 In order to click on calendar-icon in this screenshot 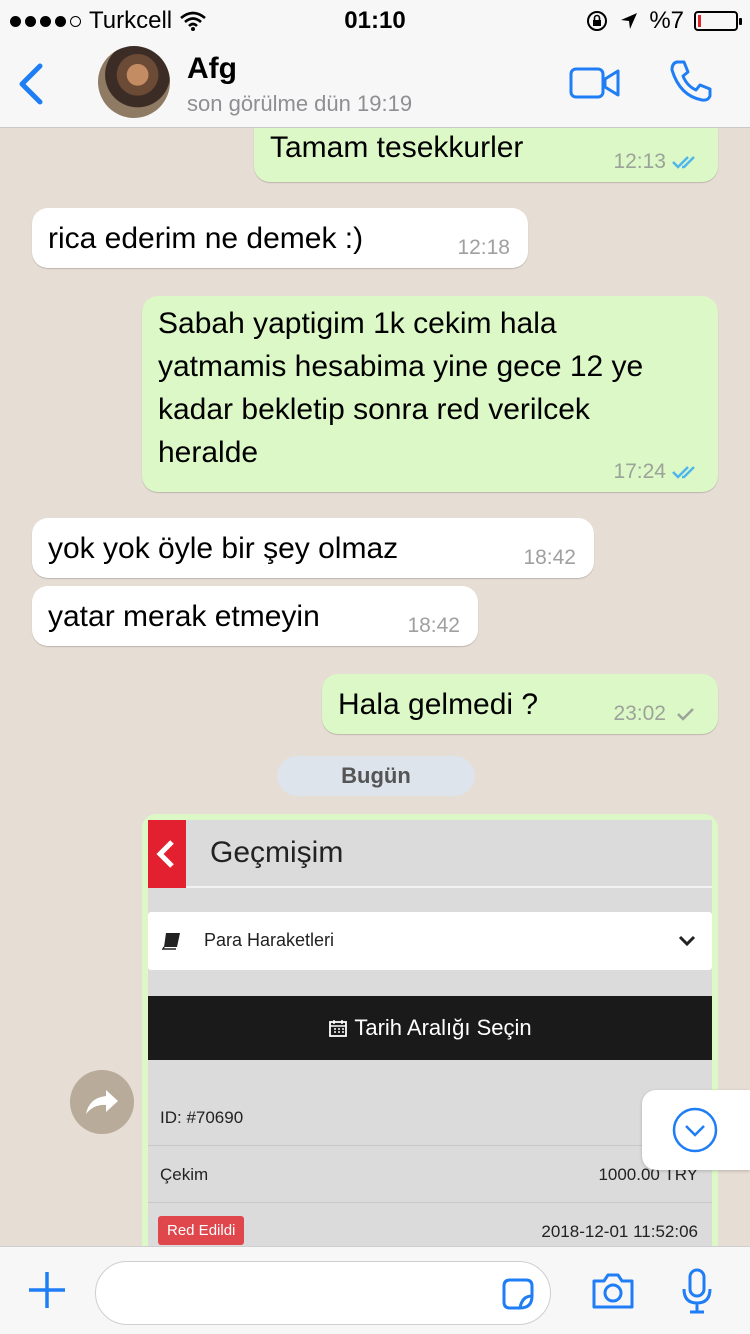, I will do `click(338, 1028)`.